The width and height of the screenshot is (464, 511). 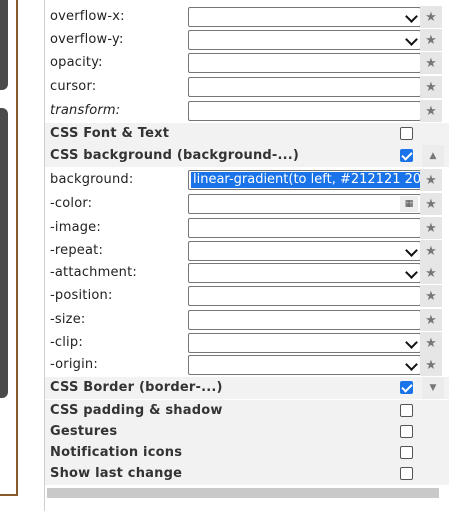 I want to click on bg-color-label: -color:, so click(x=71, y=203).